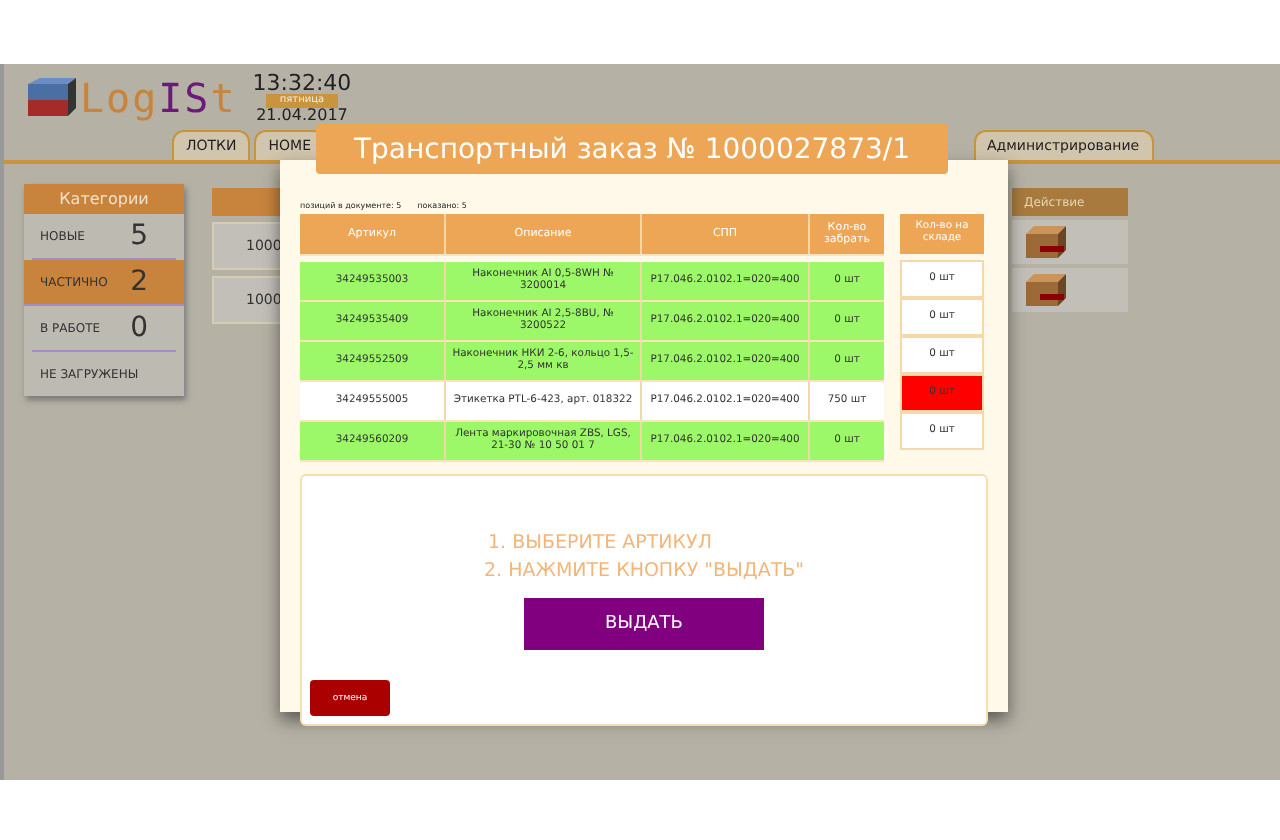  What do you see at coordinates (50, 98) in the screenshot?
I see `stacked-boxes-icon` at bounding box center [50, 98].